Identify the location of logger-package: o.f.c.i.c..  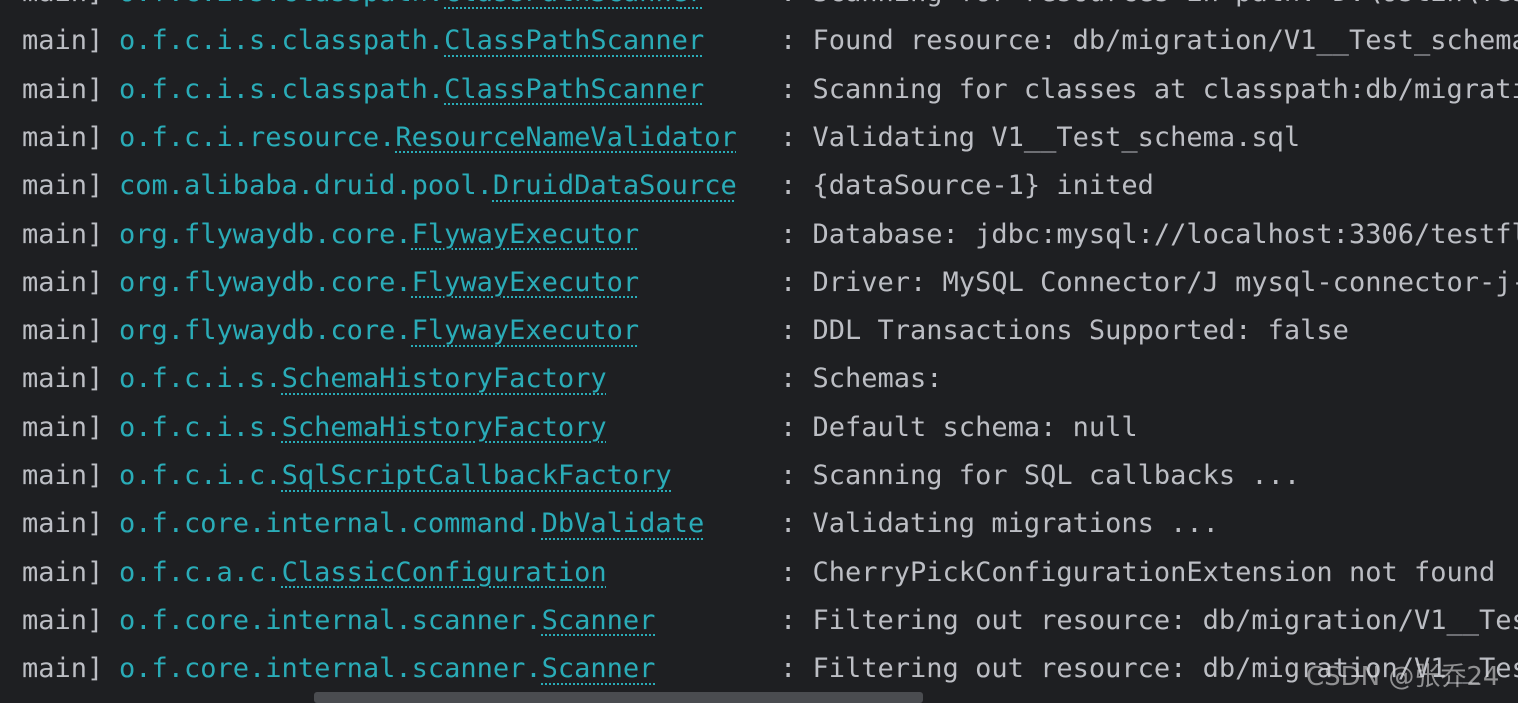
(200, 475).